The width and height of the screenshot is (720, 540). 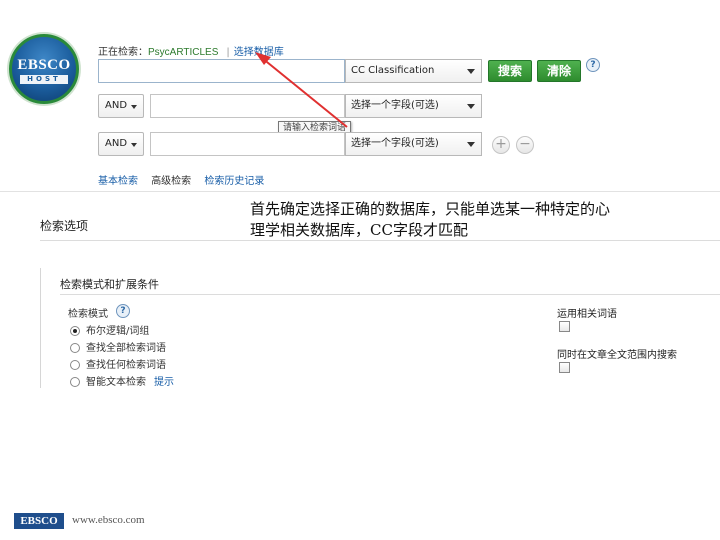 I want to click on footer-url: www.ebsco.com, so click(x=108, y=520).